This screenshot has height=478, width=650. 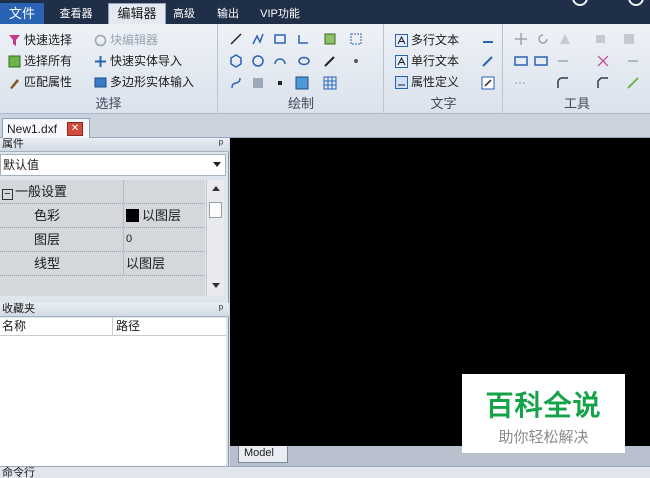 What do you see at coordinates (108, 103) in the screenshot?
I see `ribbon-group-label-select: 选择` at bounding box center [108, 103].